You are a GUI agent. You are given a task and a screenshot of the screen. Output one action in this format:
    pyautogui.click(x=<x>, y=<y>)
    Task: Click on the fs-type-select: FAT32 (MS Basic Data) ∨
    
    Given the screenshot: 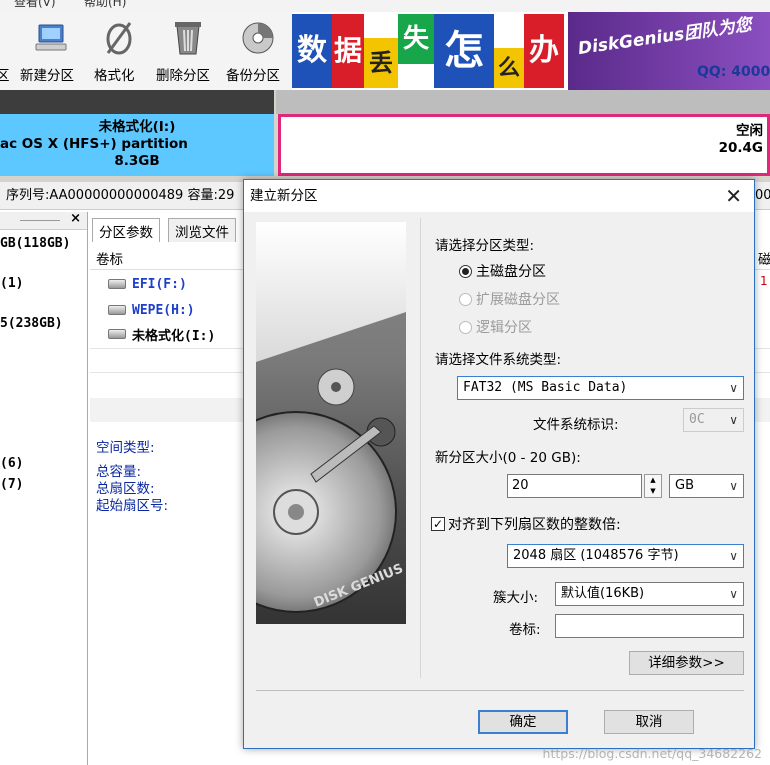 What is the action you would take?
    pyautogui.click(x=600, y=388)
    